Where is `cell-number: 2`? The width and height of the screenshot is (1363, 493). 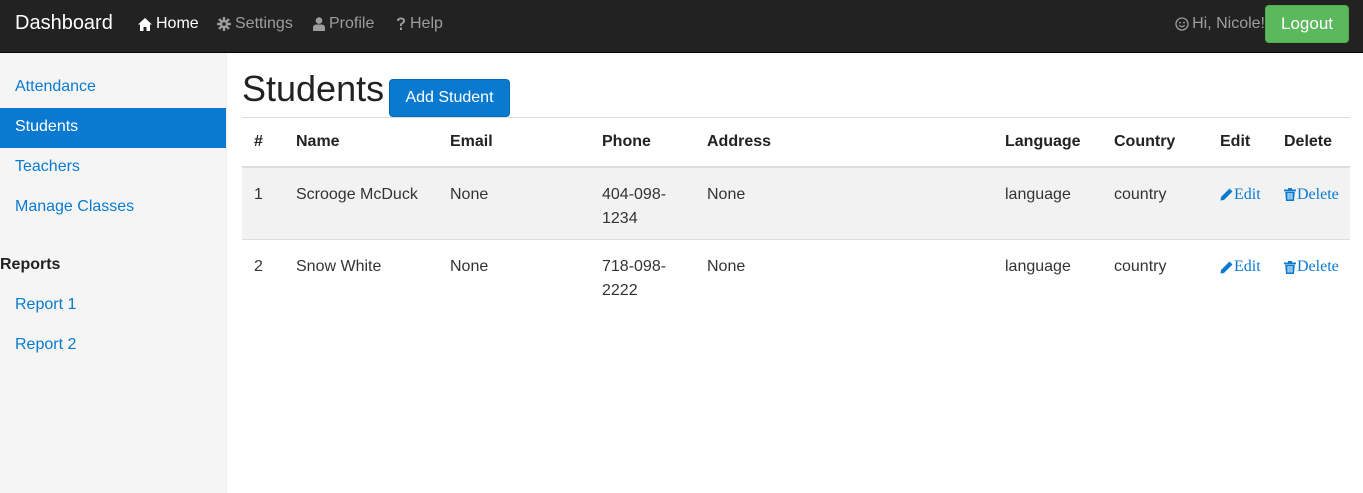 cell-number: 2 is located at coordinates (269, 276).